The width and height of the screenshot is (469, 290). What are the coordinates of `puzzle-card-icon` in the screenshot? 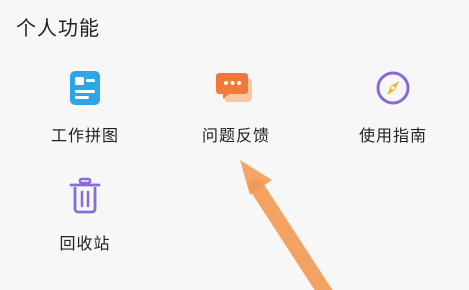 It's located at (85, 88).